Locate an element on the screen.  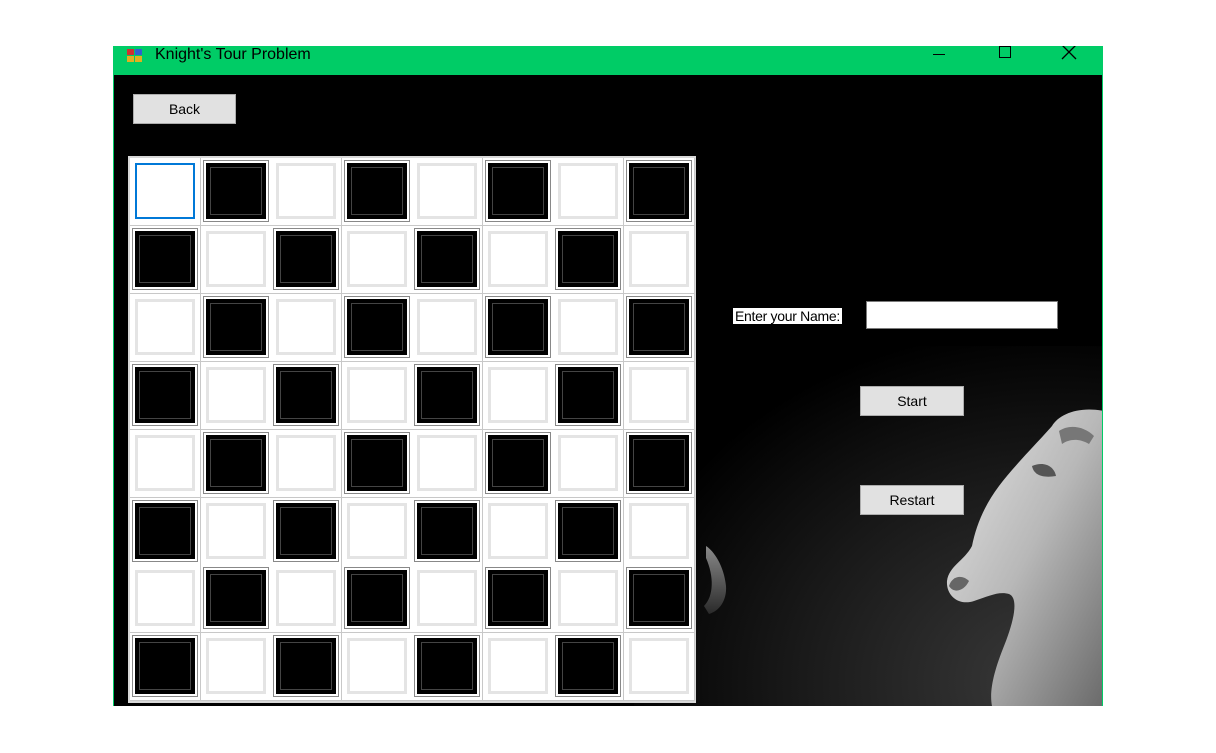
board-cell-r5-c3 is located at coordinates (306, 463).